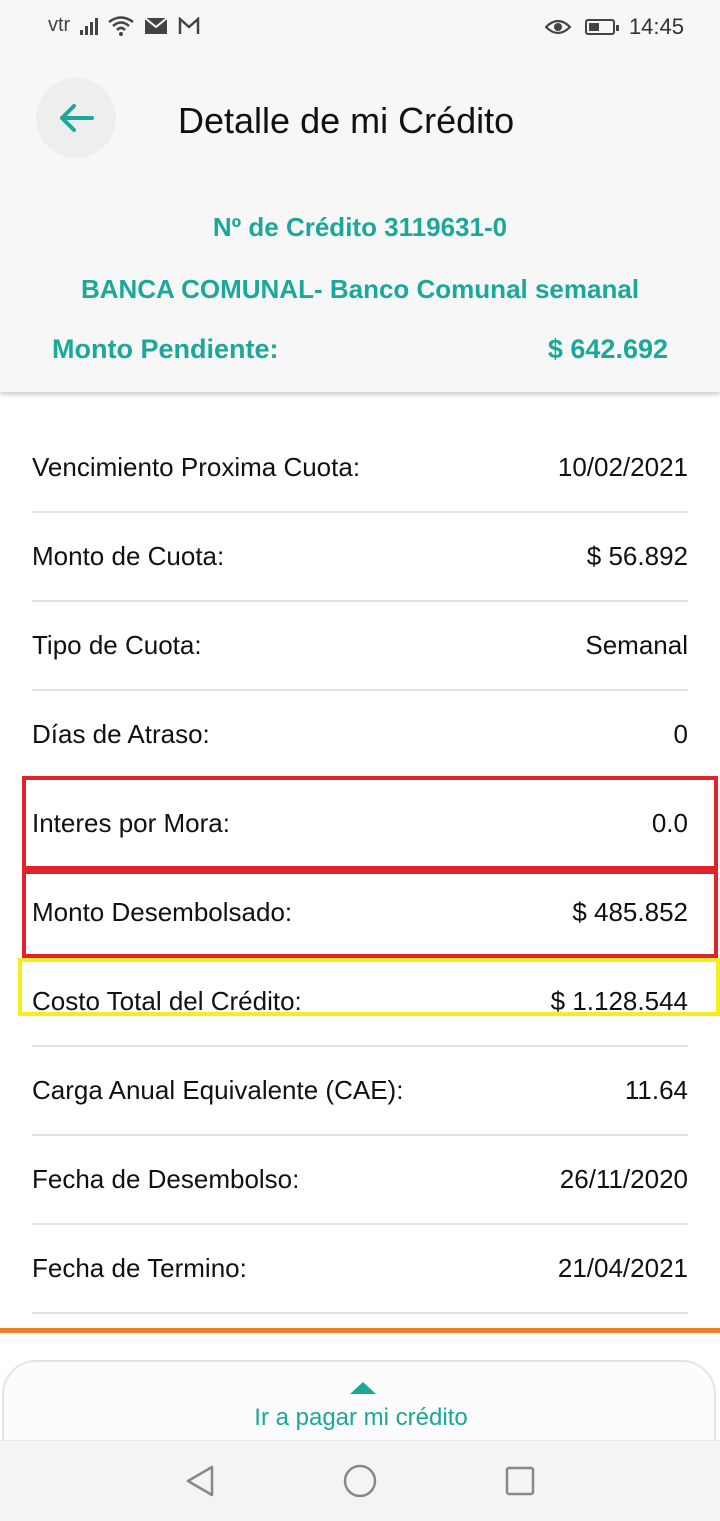 The image size is (720, 1521). Describe the element at coordinates (121, 25) in the screenshot. I see `wifi-icon` at that location.